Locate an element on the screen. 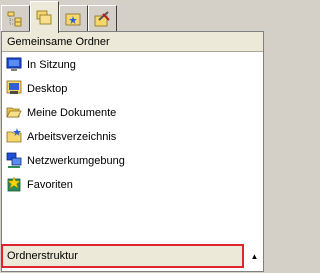  desktop-icon is located at coordinates (14, 87).